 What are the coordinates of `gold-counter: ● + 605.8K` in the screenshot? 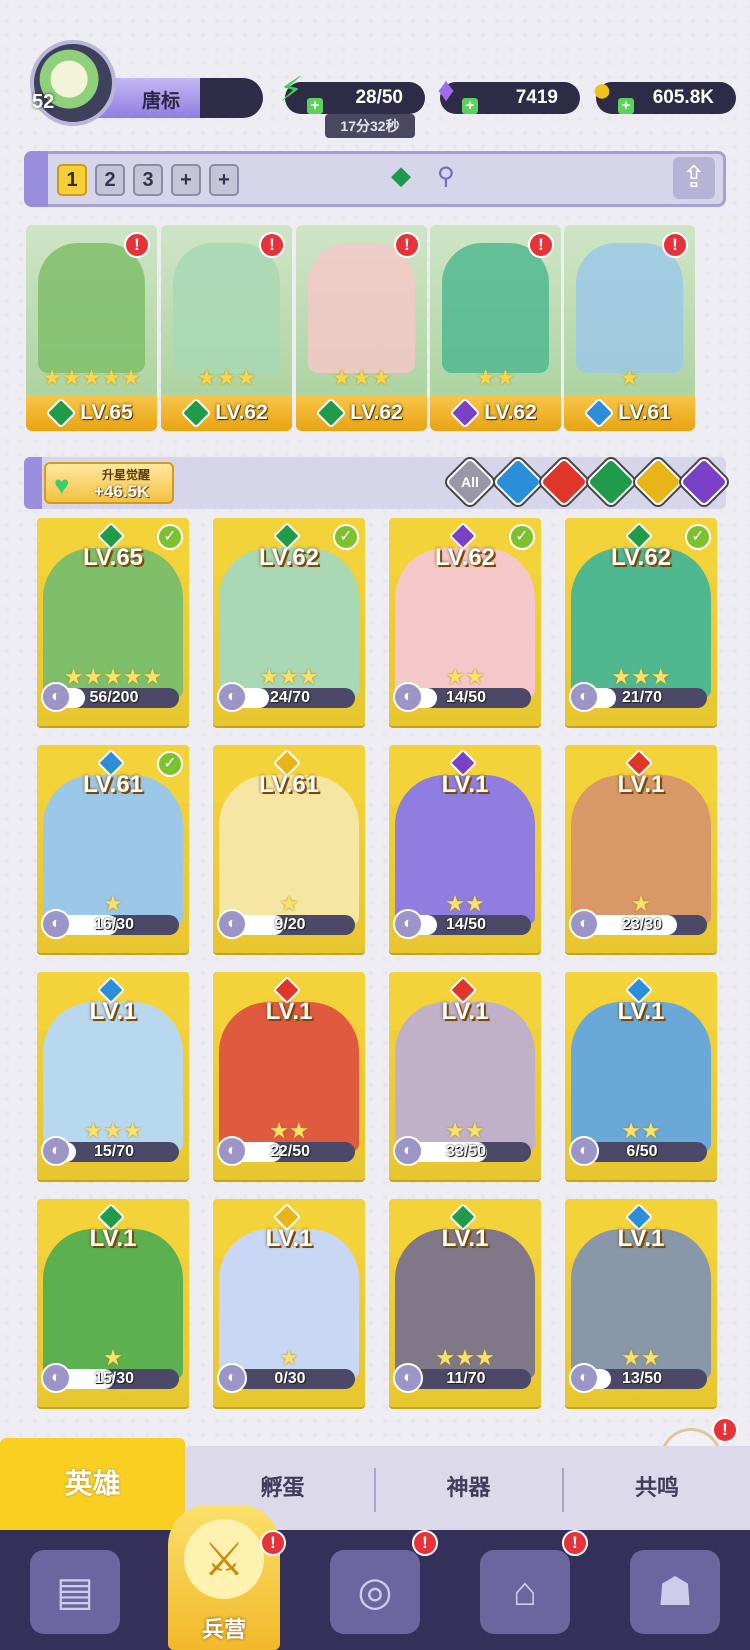 It's located at (664, 92).